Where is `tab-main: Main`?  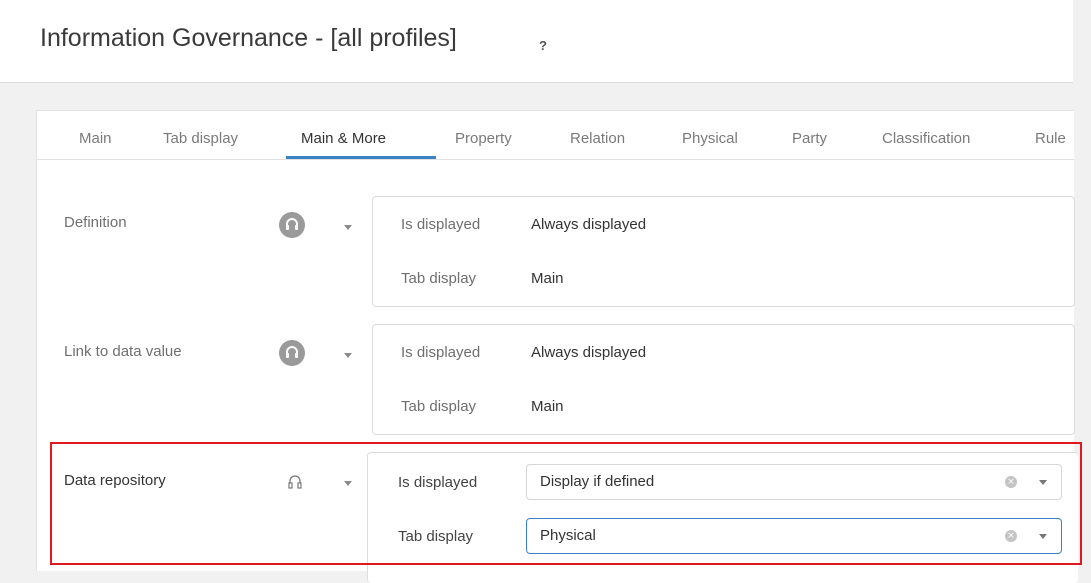
tab-main: Main is located at coordinates (95, 138).